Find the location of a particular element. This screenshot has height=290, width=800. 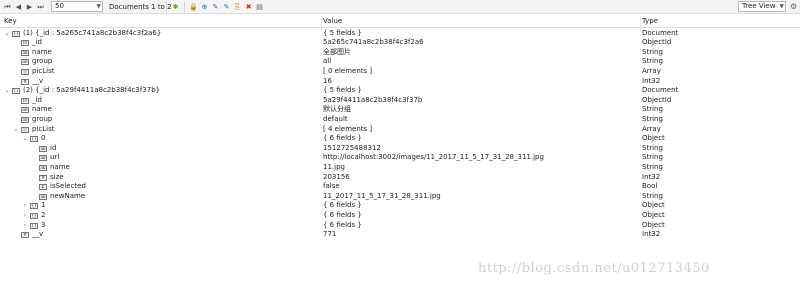

row-value: 5a265c741a8c2b38f4c3f2a6 is located at coordinates (373, 42).